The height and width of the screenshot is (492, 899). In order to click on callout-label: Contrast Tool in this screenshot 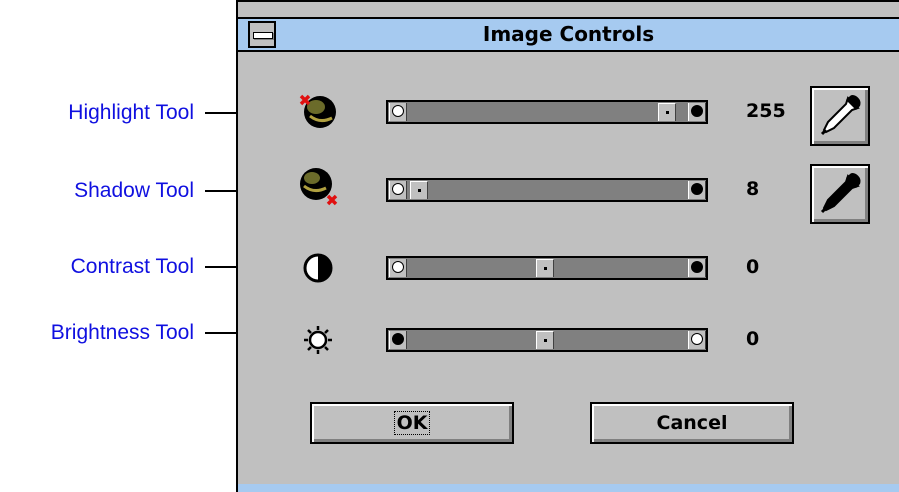, I will do `click(132, 266)`.